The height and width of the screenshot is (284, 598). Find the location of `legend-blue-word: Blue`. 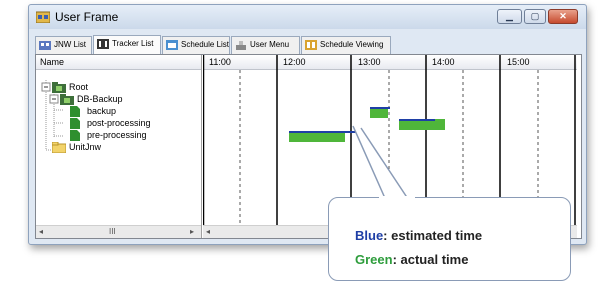

legend-blue-word: Blue is located at coordinates (369, 235).